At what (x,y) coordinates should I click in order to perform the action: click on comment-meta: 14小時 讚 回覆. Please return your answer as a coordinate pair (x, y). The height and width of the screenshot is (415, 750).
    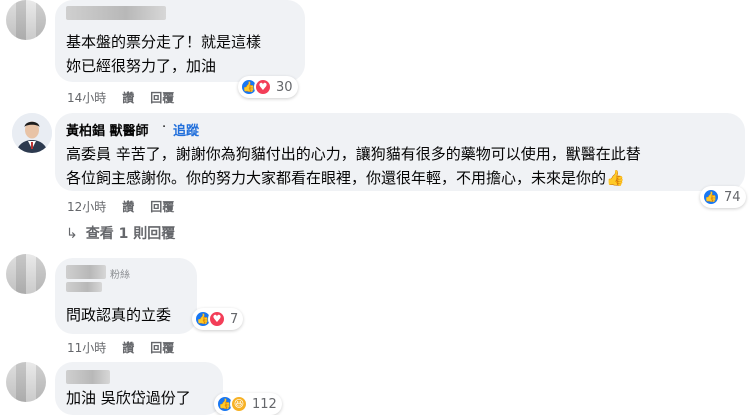
    Looking at the image, I should click on (128, 97).